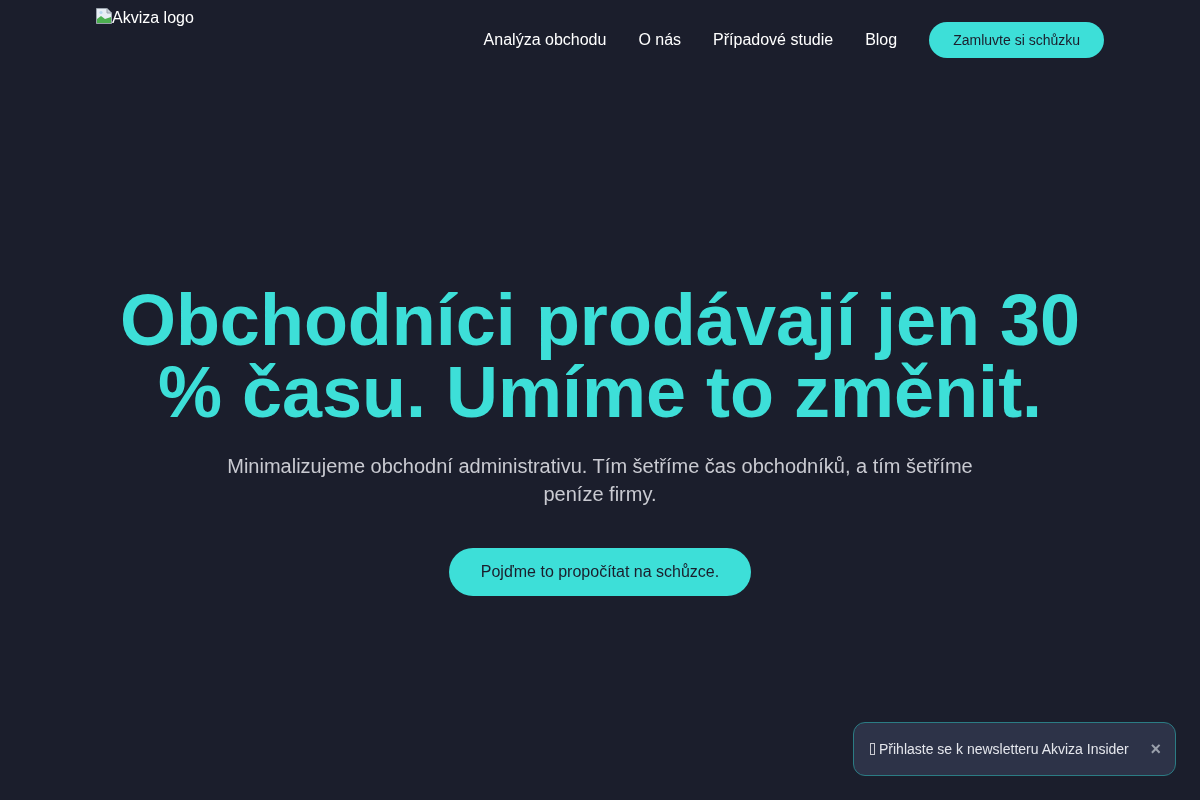 This screenshot has width=1200, height=800. What do you see at coordinates (1155, 749) in the screenshot?
I see `close-button: ×` at bounding box center [1155, 749].